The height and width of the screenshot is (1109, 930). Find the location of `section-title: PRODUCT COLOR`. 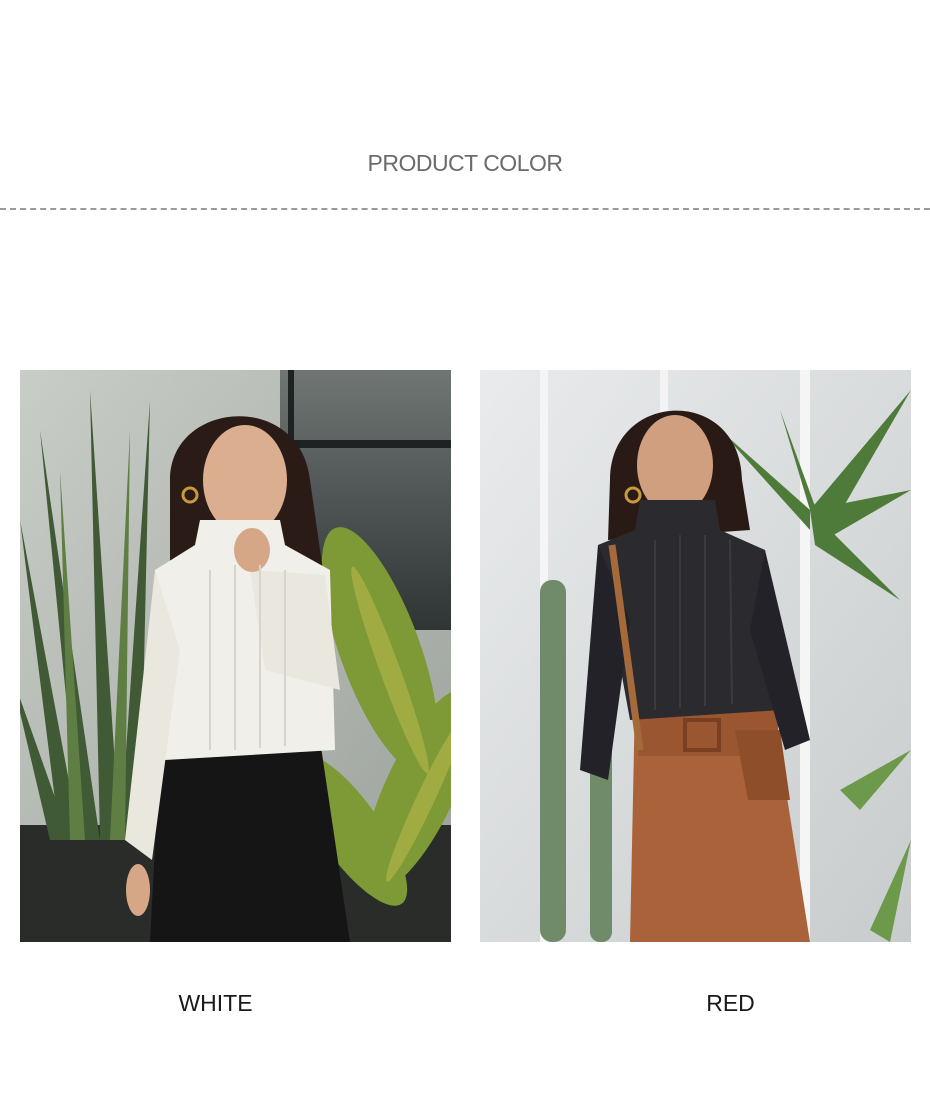

section-title: PRODUCT COLOR is located at coordinates (465, 163).